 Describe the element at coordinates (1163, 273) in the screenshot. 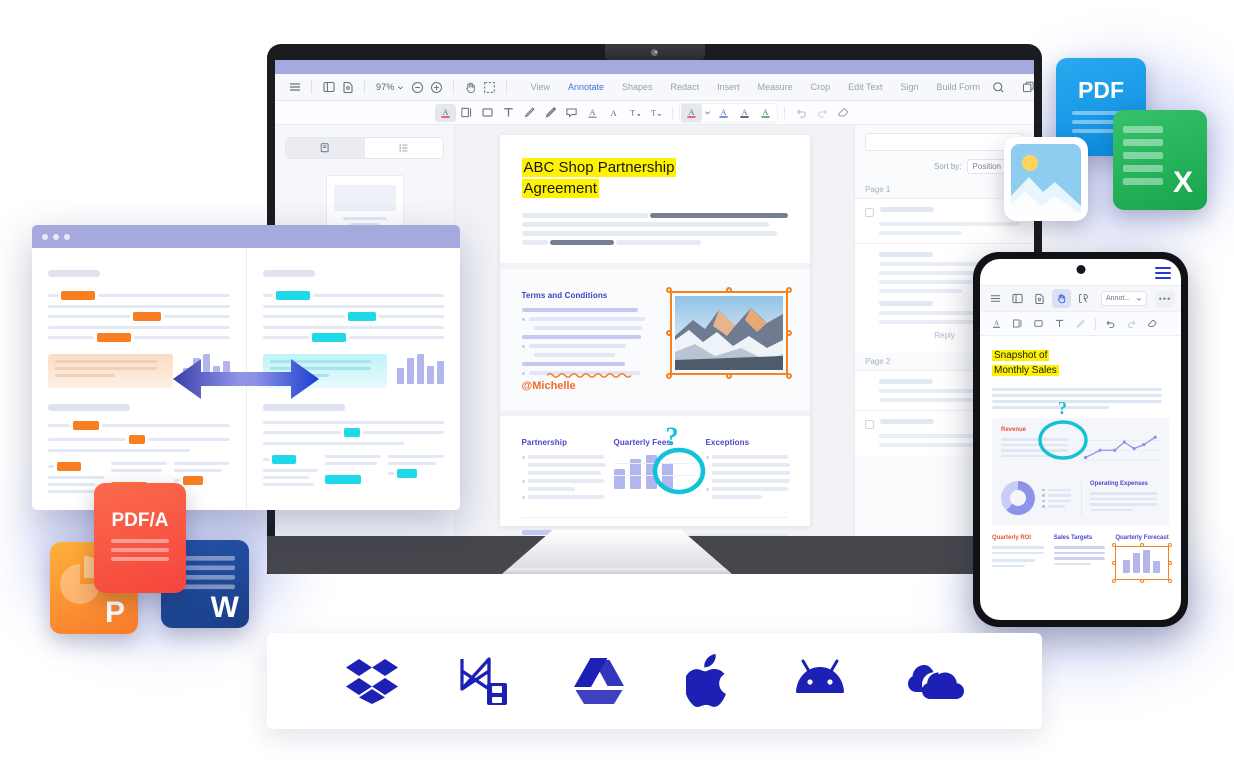

I see `phone-menu-icon` at that location.